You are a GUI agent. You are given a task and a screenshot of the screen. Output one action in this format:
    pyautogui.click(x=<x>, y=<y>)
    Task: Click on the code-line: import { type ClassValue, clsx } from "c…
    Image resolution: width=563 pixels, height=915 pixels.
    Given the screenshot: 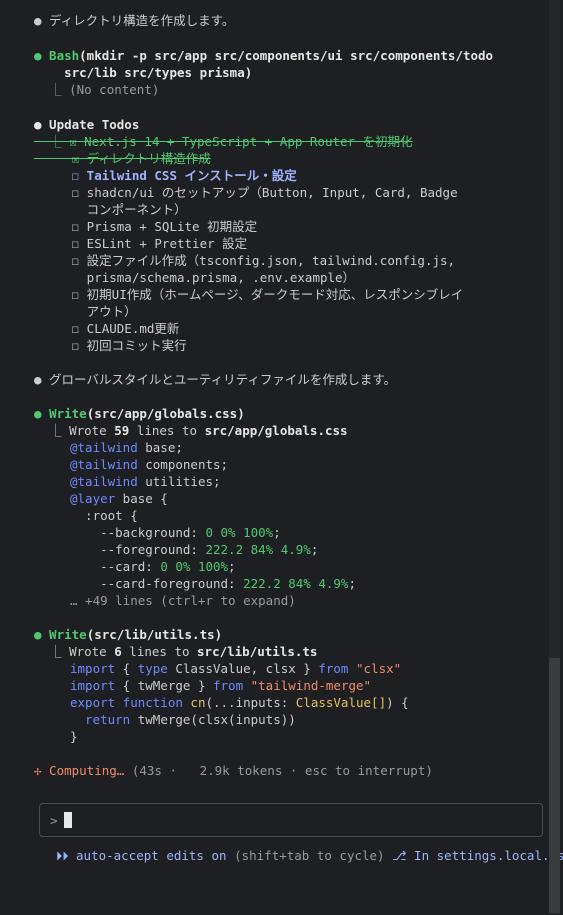 What is the action you would take?
    pyautogui.click(x=235, y=668)
    